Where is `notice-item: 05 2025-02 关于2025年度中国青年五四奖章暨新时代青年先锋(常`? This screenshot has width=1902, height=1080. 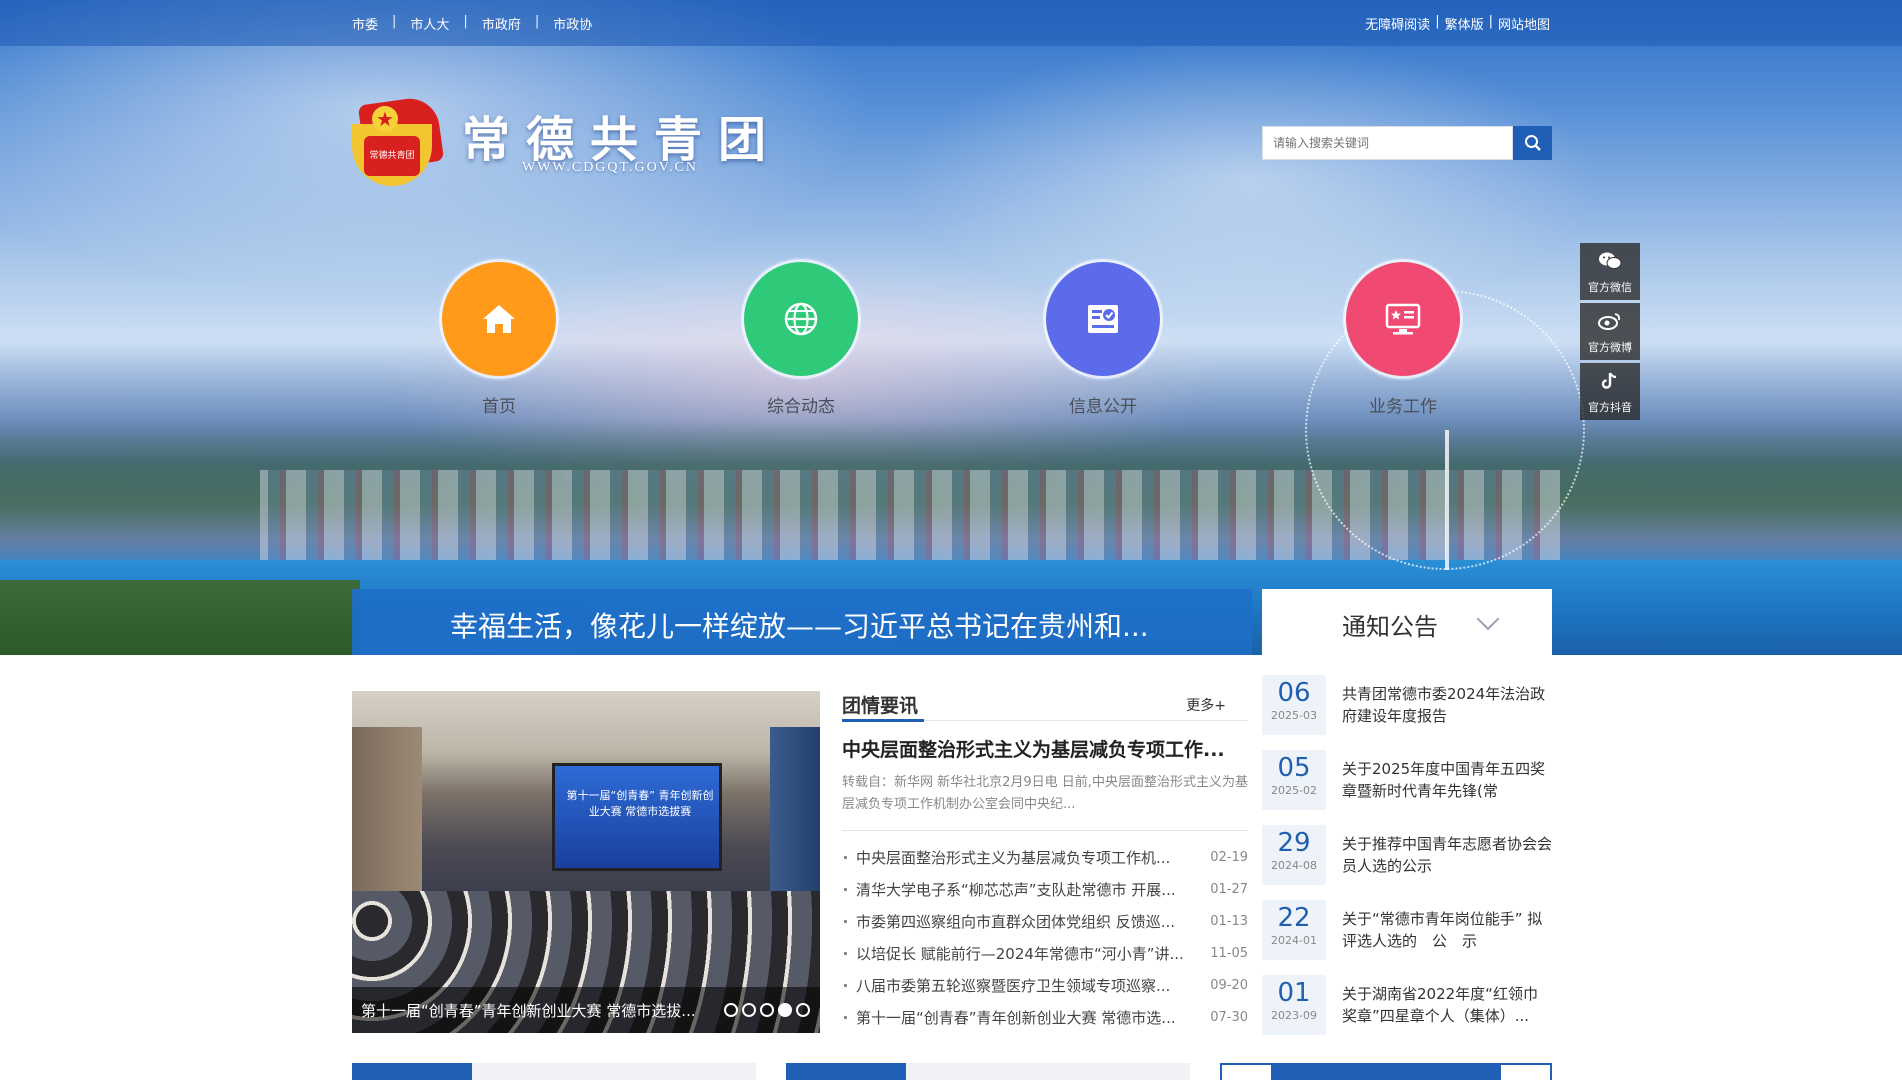
notice-item: 05 2025-02 关于2025年度中国青年五四奖章暨新时代青年先锋(常 is located at coordinates (1407, 787).